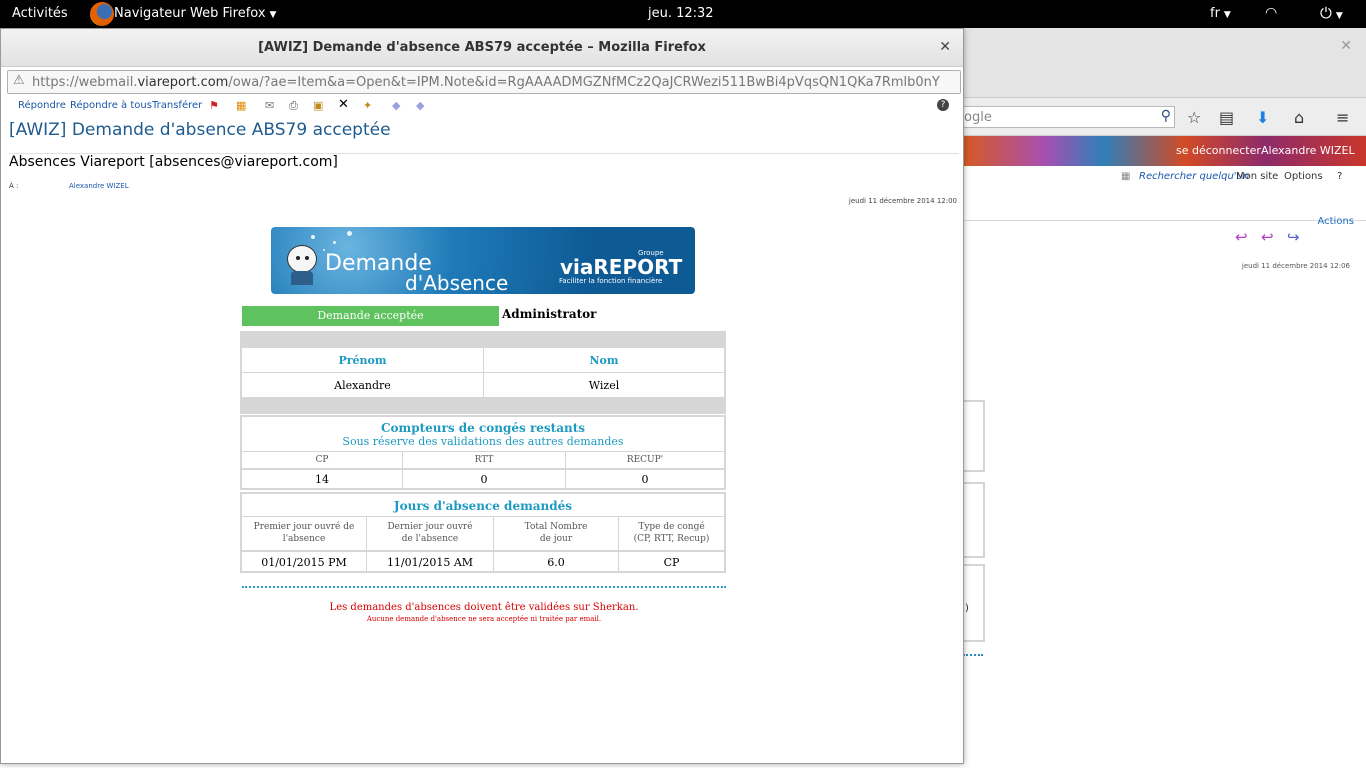 The image size is (1366, 768). I want to click on menu-icon: ≡, so click(1342, 117).